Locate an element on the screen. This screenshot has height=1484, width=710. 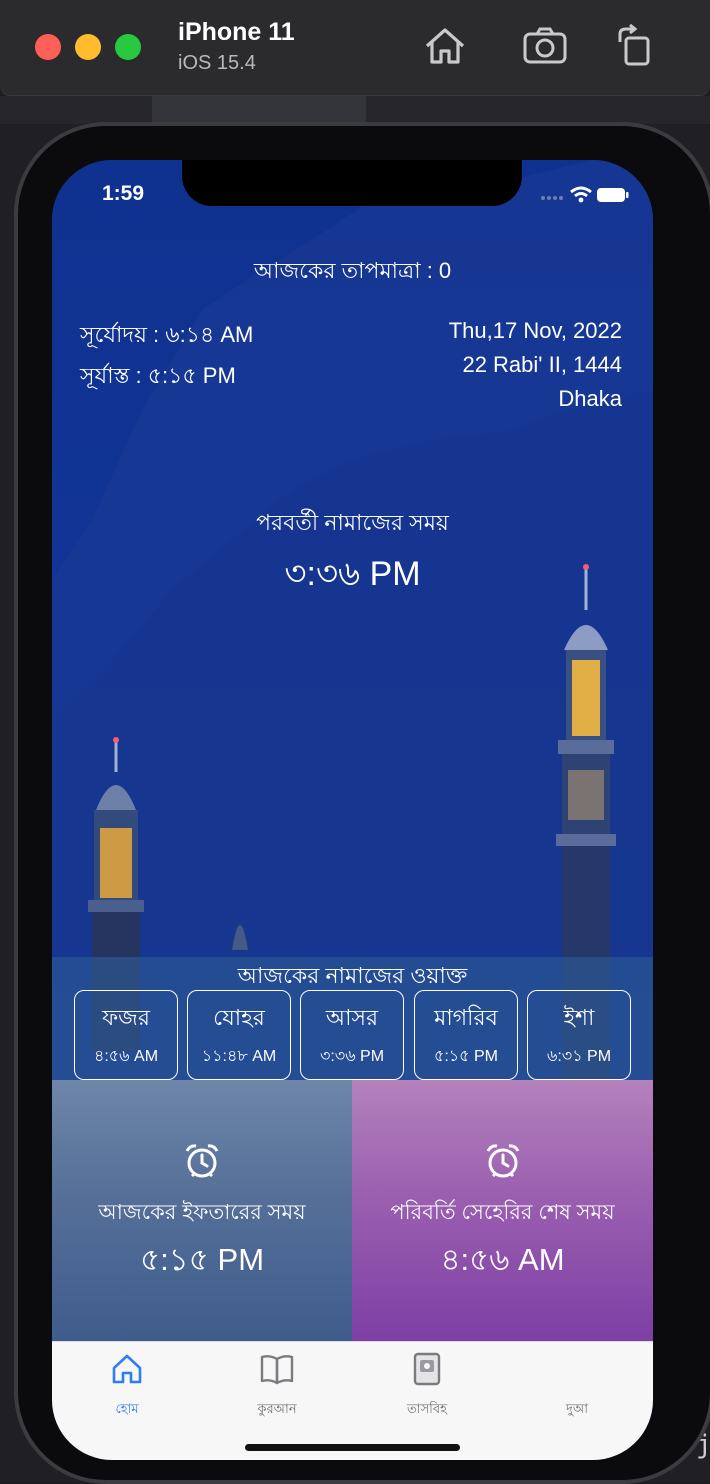
book-icon is located at coordinates (277, 1370).